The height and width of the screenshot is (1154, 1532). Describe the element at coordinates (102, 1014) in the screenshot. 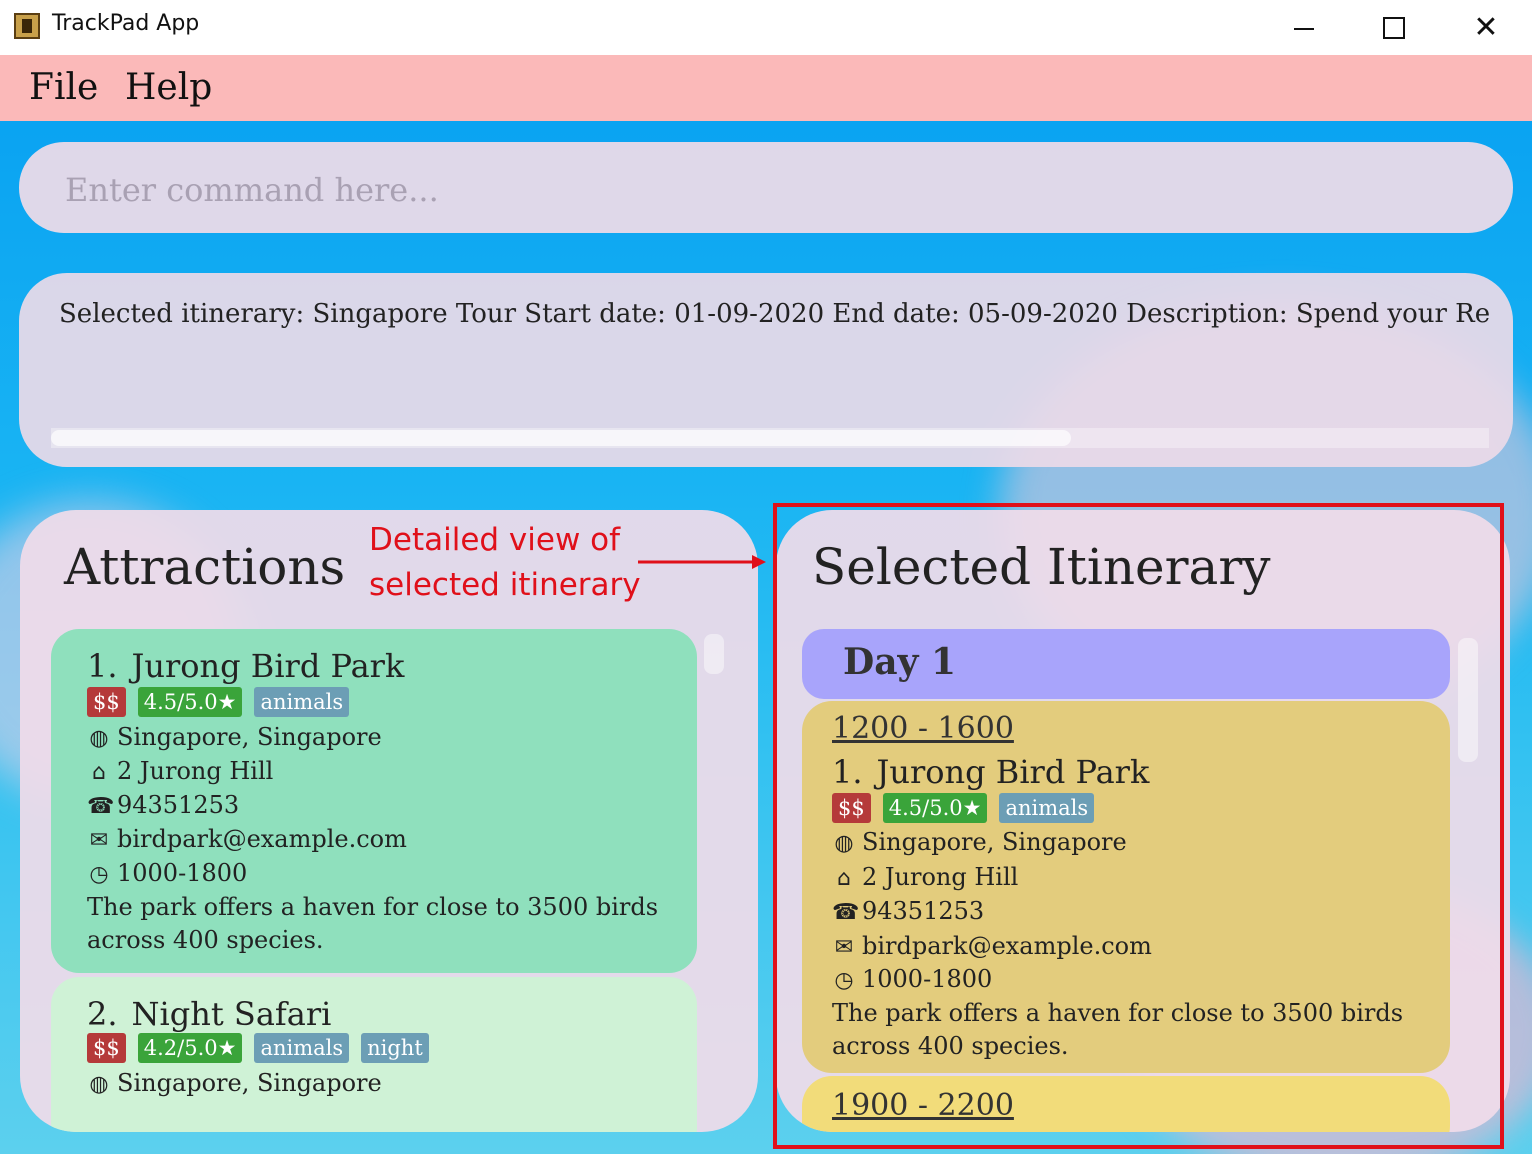

I see `attraction-index: 2.` at that location.